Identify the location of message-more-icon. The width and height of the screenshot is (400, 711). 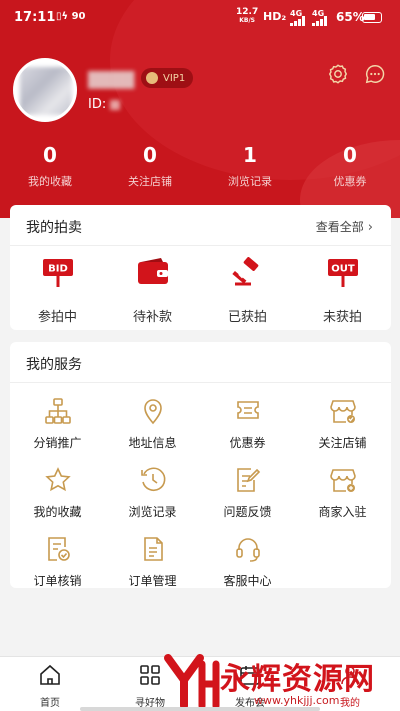
(375, 74).